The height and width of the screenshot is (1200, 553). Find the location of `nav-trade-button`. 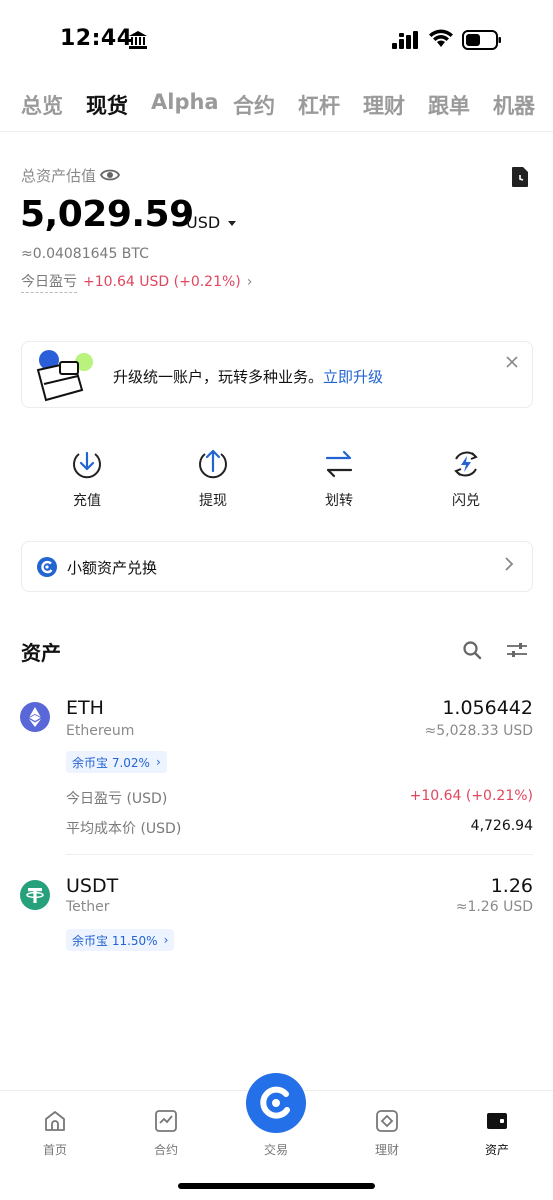

nav-trade-button is located at coordinates (276, 1103).